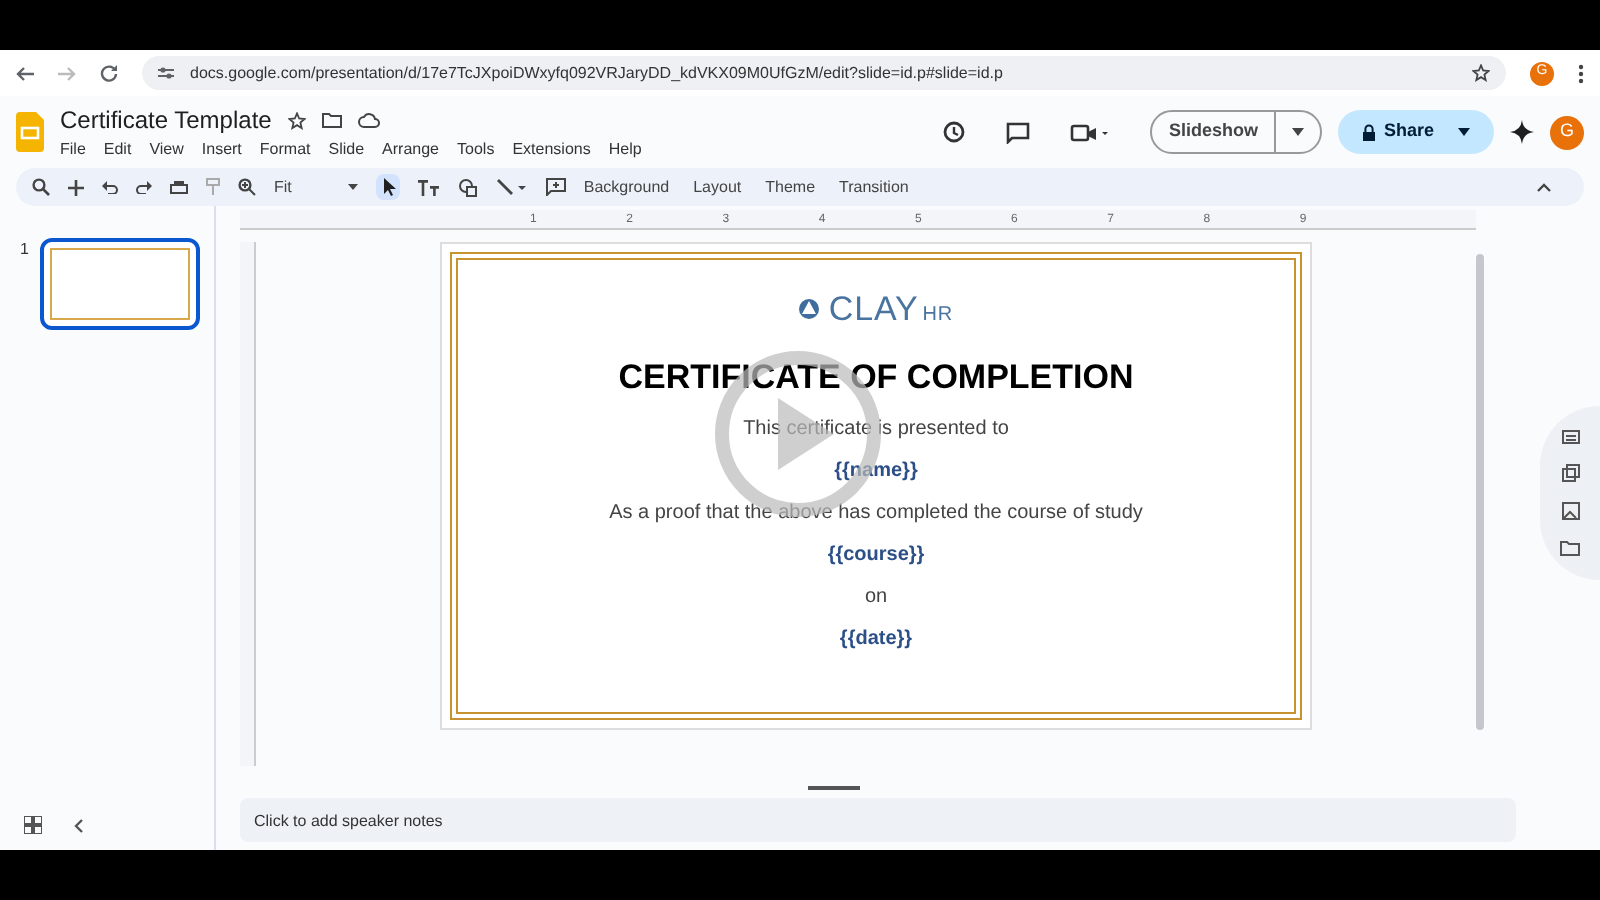 The image size is (1600, 900). Describe the element at coordinates (1368, 132) in the screenshot. I see `lock-icon` at that location.